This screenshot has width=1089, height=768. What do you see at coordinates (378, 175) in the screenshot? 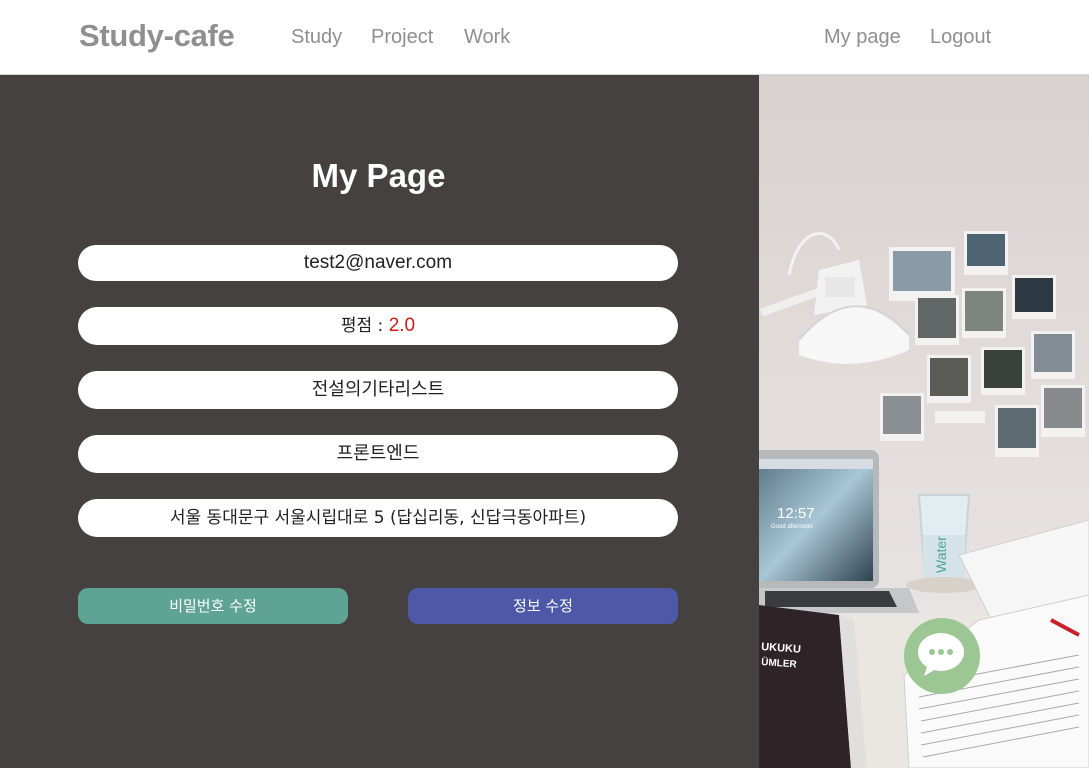
I see `page-title: My Page` at bounding box center [378, 175].